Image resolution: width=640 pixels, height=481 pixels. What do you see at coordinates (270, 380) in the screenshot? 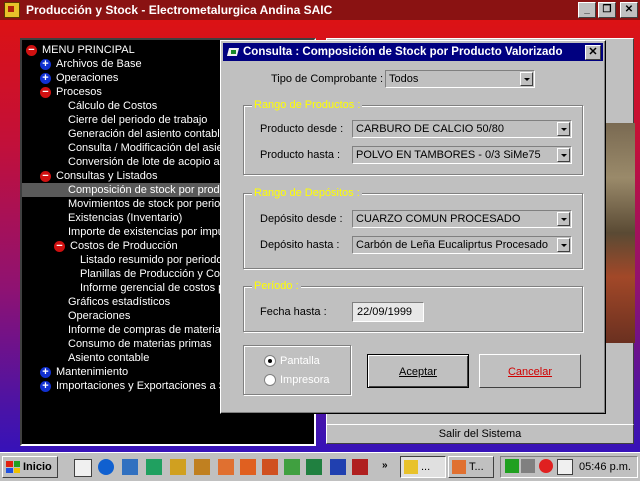
I see `radio-icon` at bounding box center [270, 380].